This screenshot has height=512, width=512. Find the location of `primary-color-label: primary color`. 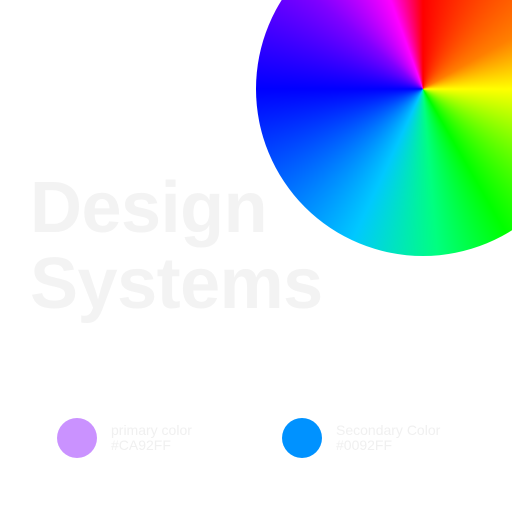

primary-color-label: primary color is located at coordinates (151, 430).